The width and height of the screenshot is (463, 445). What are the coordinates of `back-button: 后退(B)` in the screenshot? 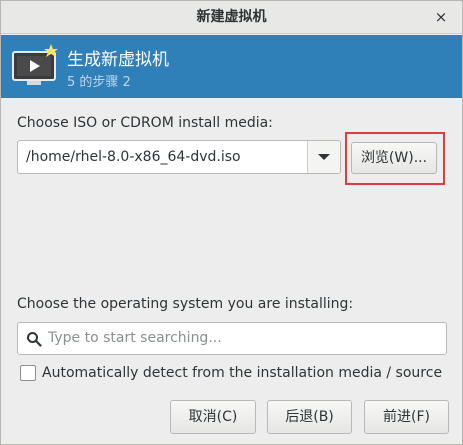 It's located at (309, 417).